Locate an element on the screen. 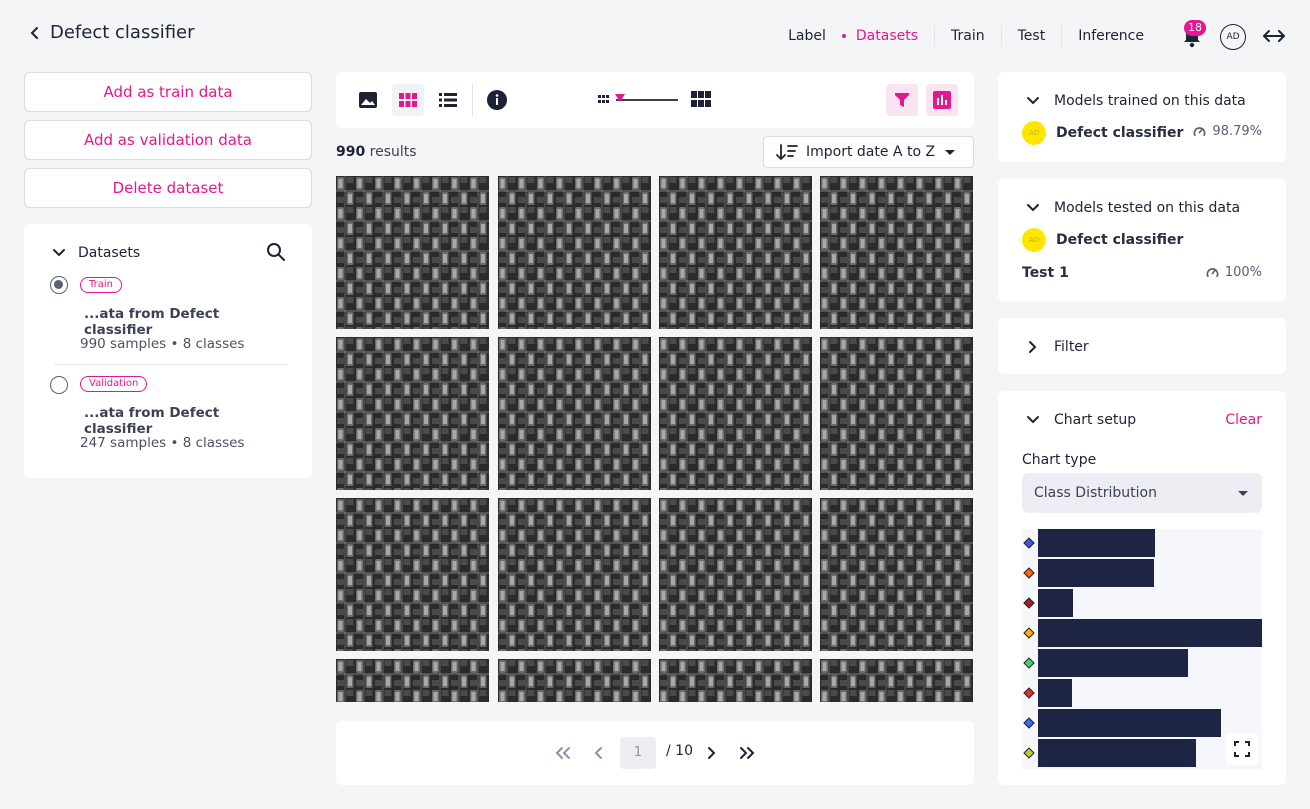 The width and height of the screenshot is (1310, 809). last-page-button is located at coordinates (747, 753).